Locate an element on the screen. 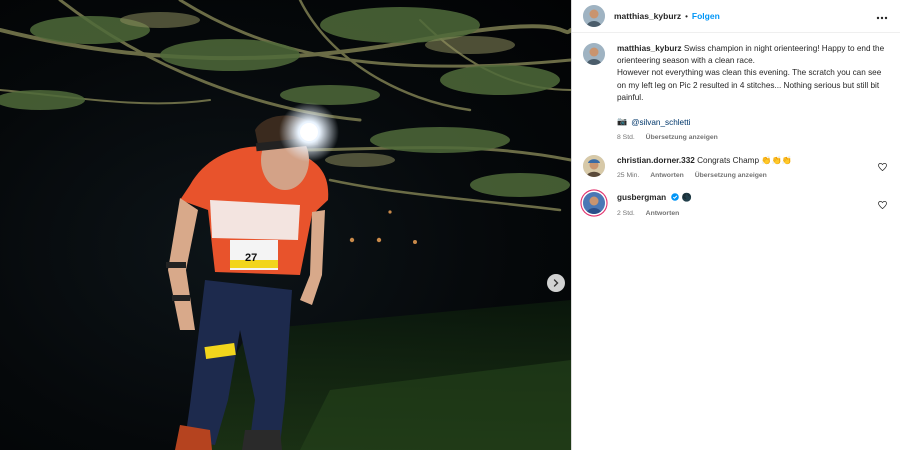 The height and width of the screenshot is (450, 900). camera-icon: 📷 is located at coordinates (622, 122).